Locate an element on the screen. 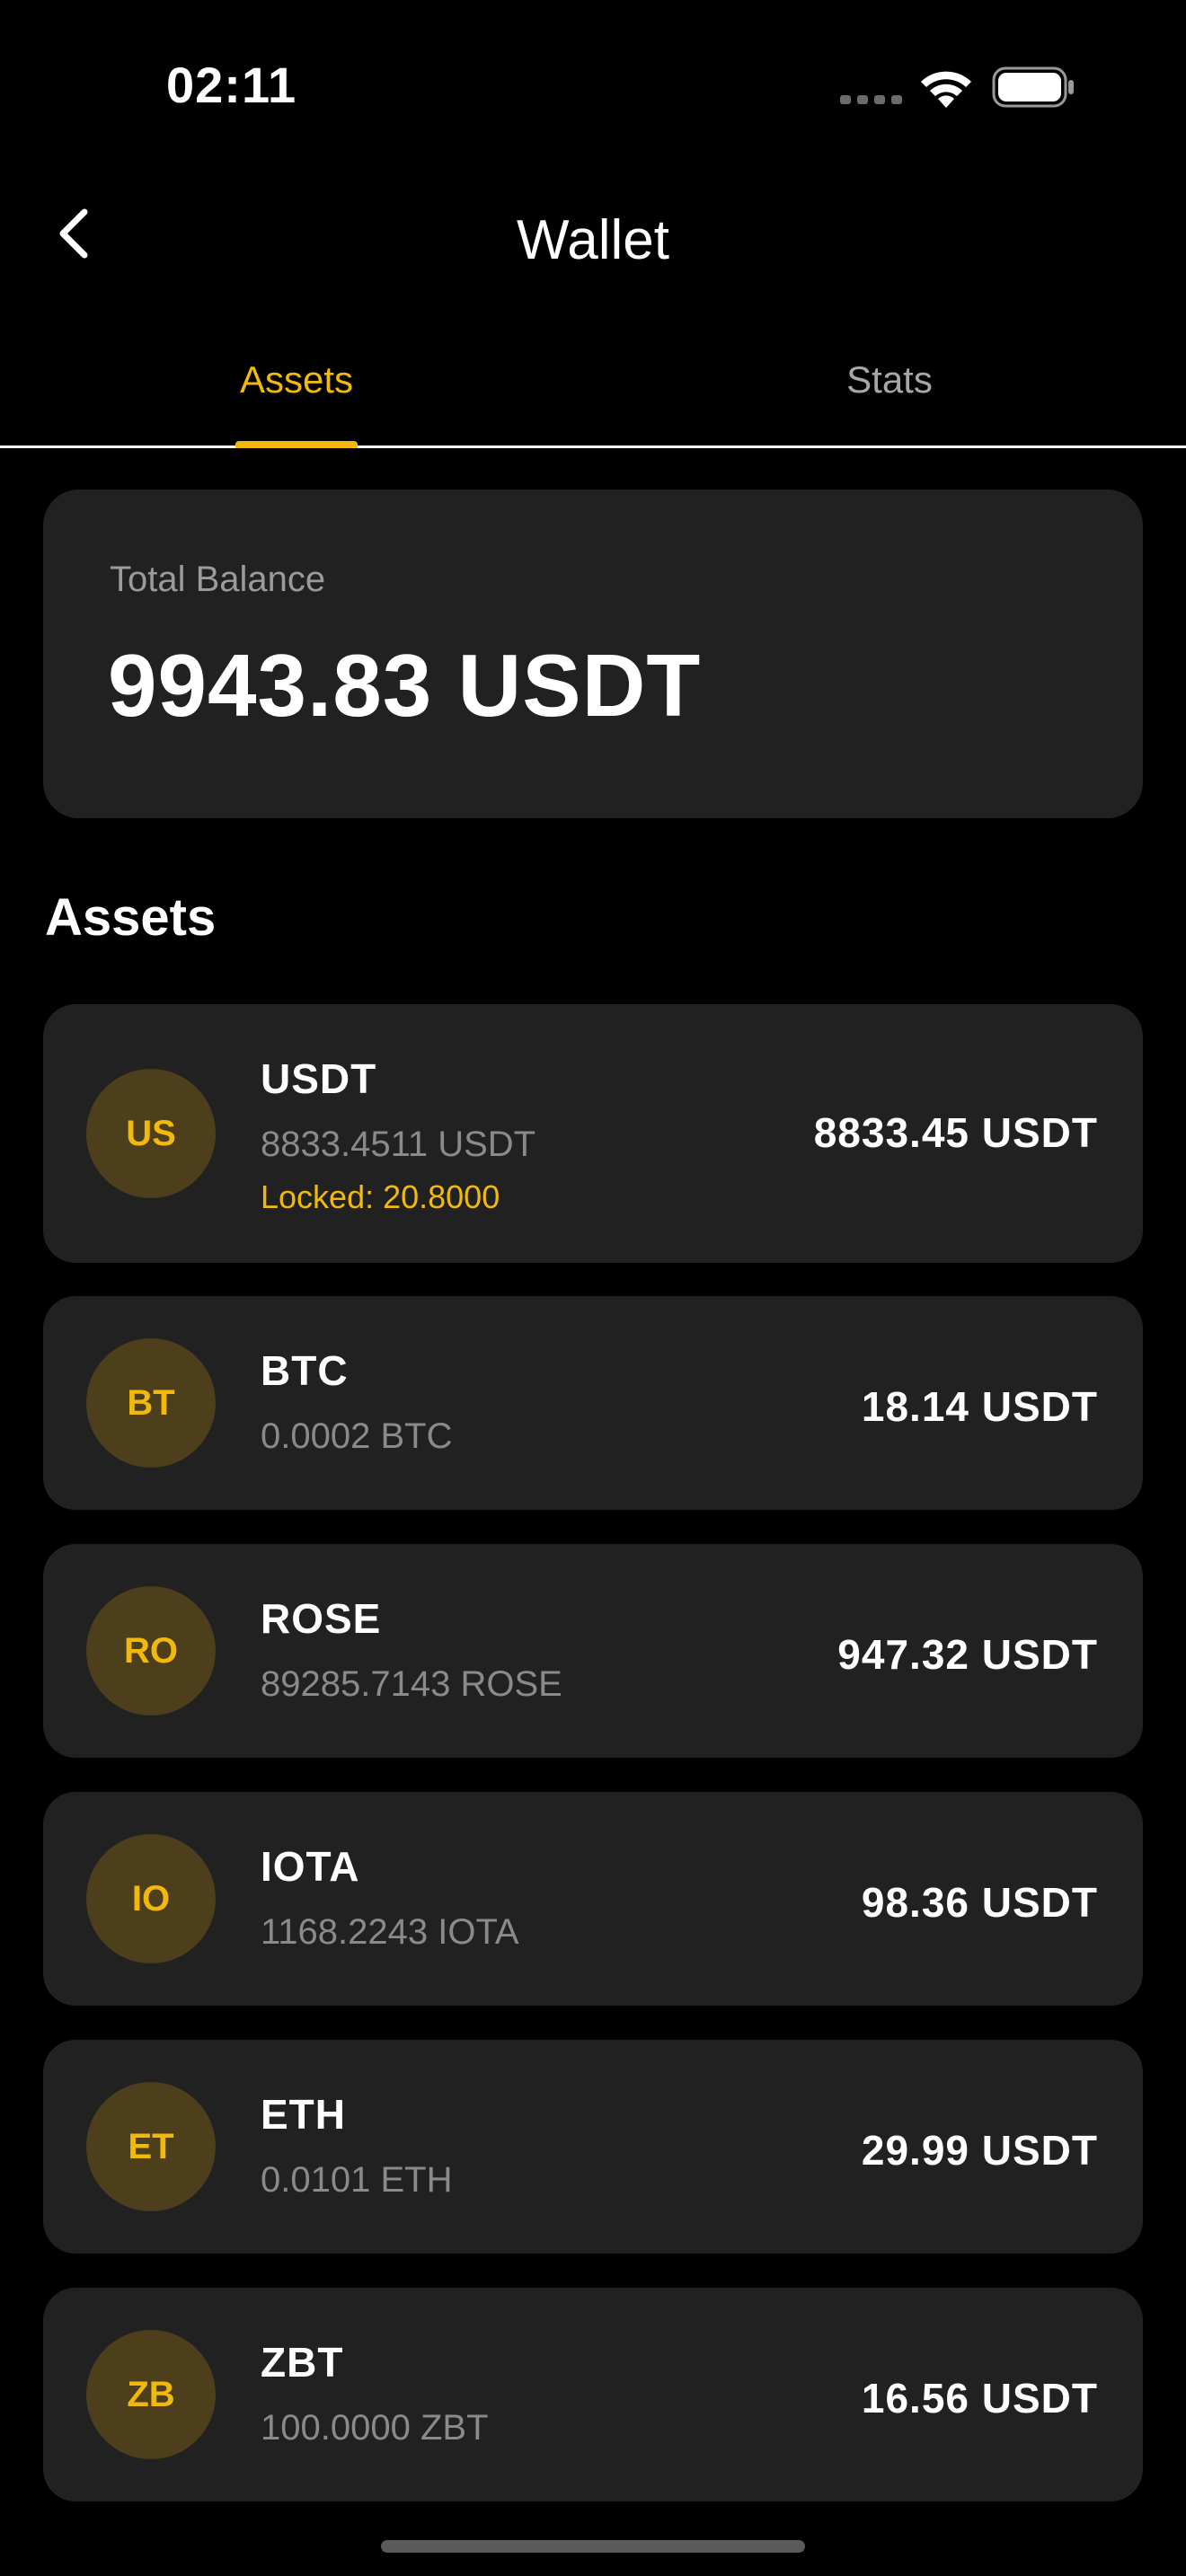 The height and width of the screenshot is (2576, 1186). coin-avatar: US is located at coordinates (151, 1133).